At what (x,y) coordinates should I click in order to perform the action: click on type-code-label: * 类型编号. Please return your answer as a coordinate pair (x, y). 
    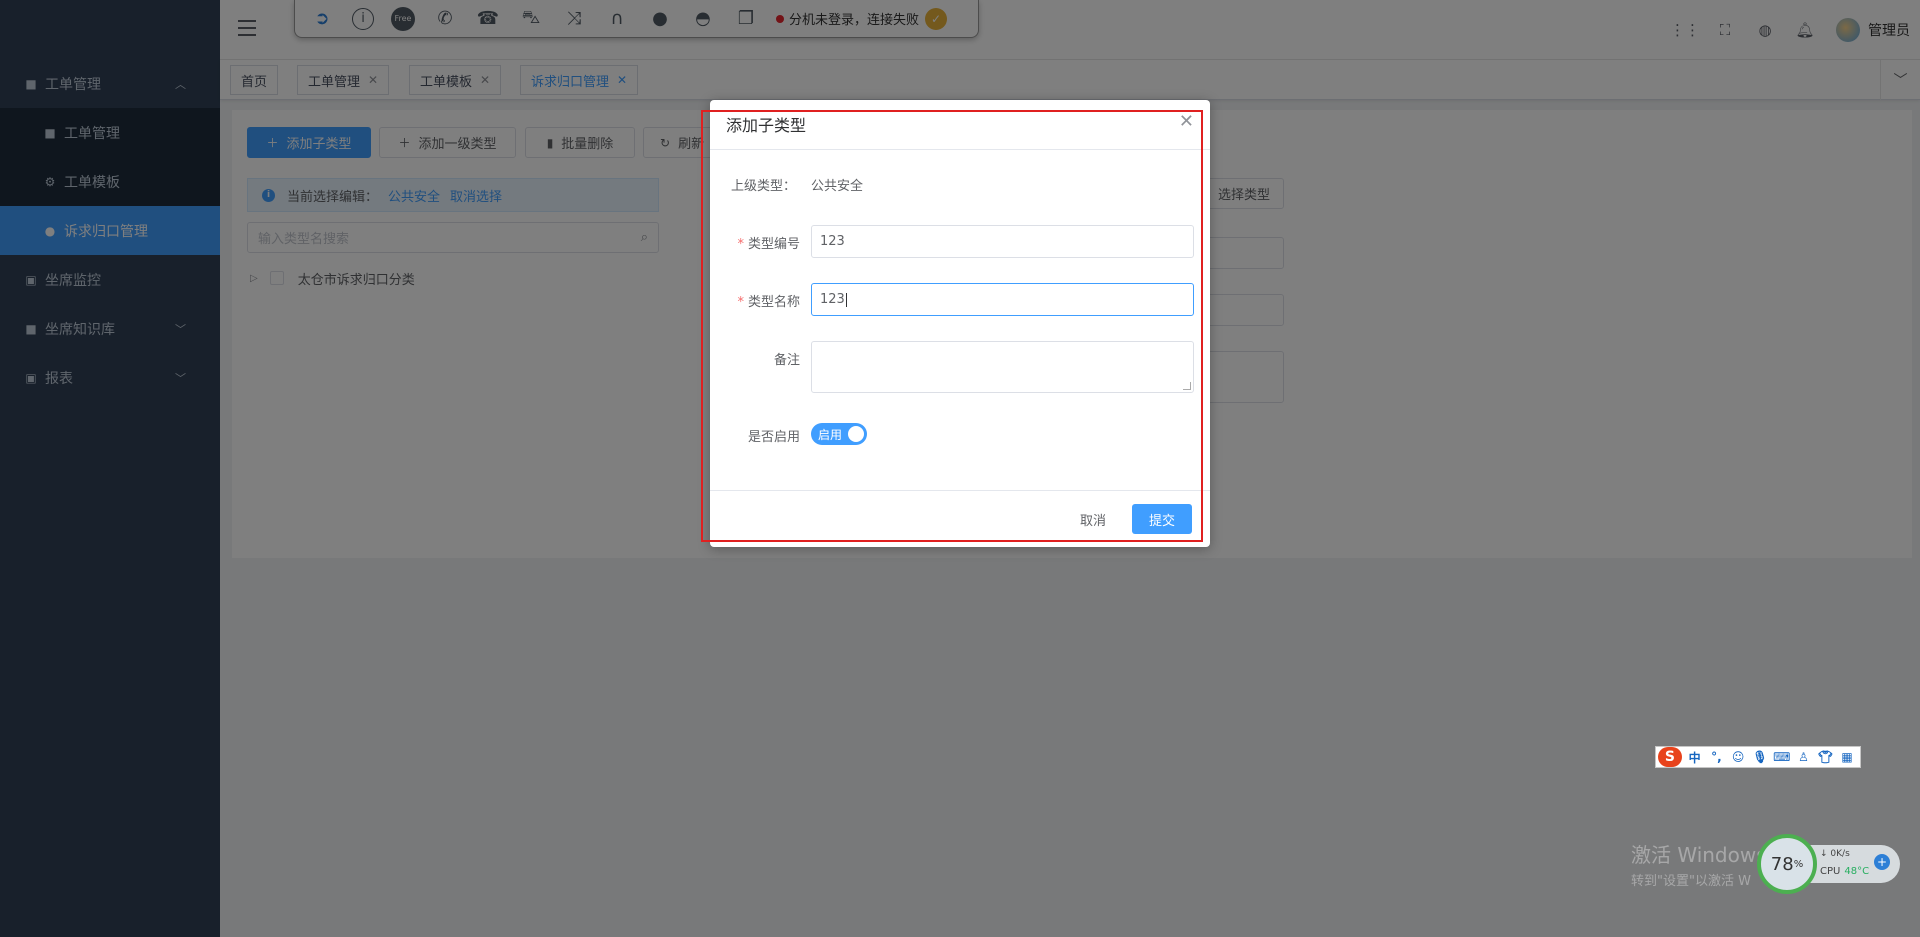
    Looking at the image, I should click on (768, 244).